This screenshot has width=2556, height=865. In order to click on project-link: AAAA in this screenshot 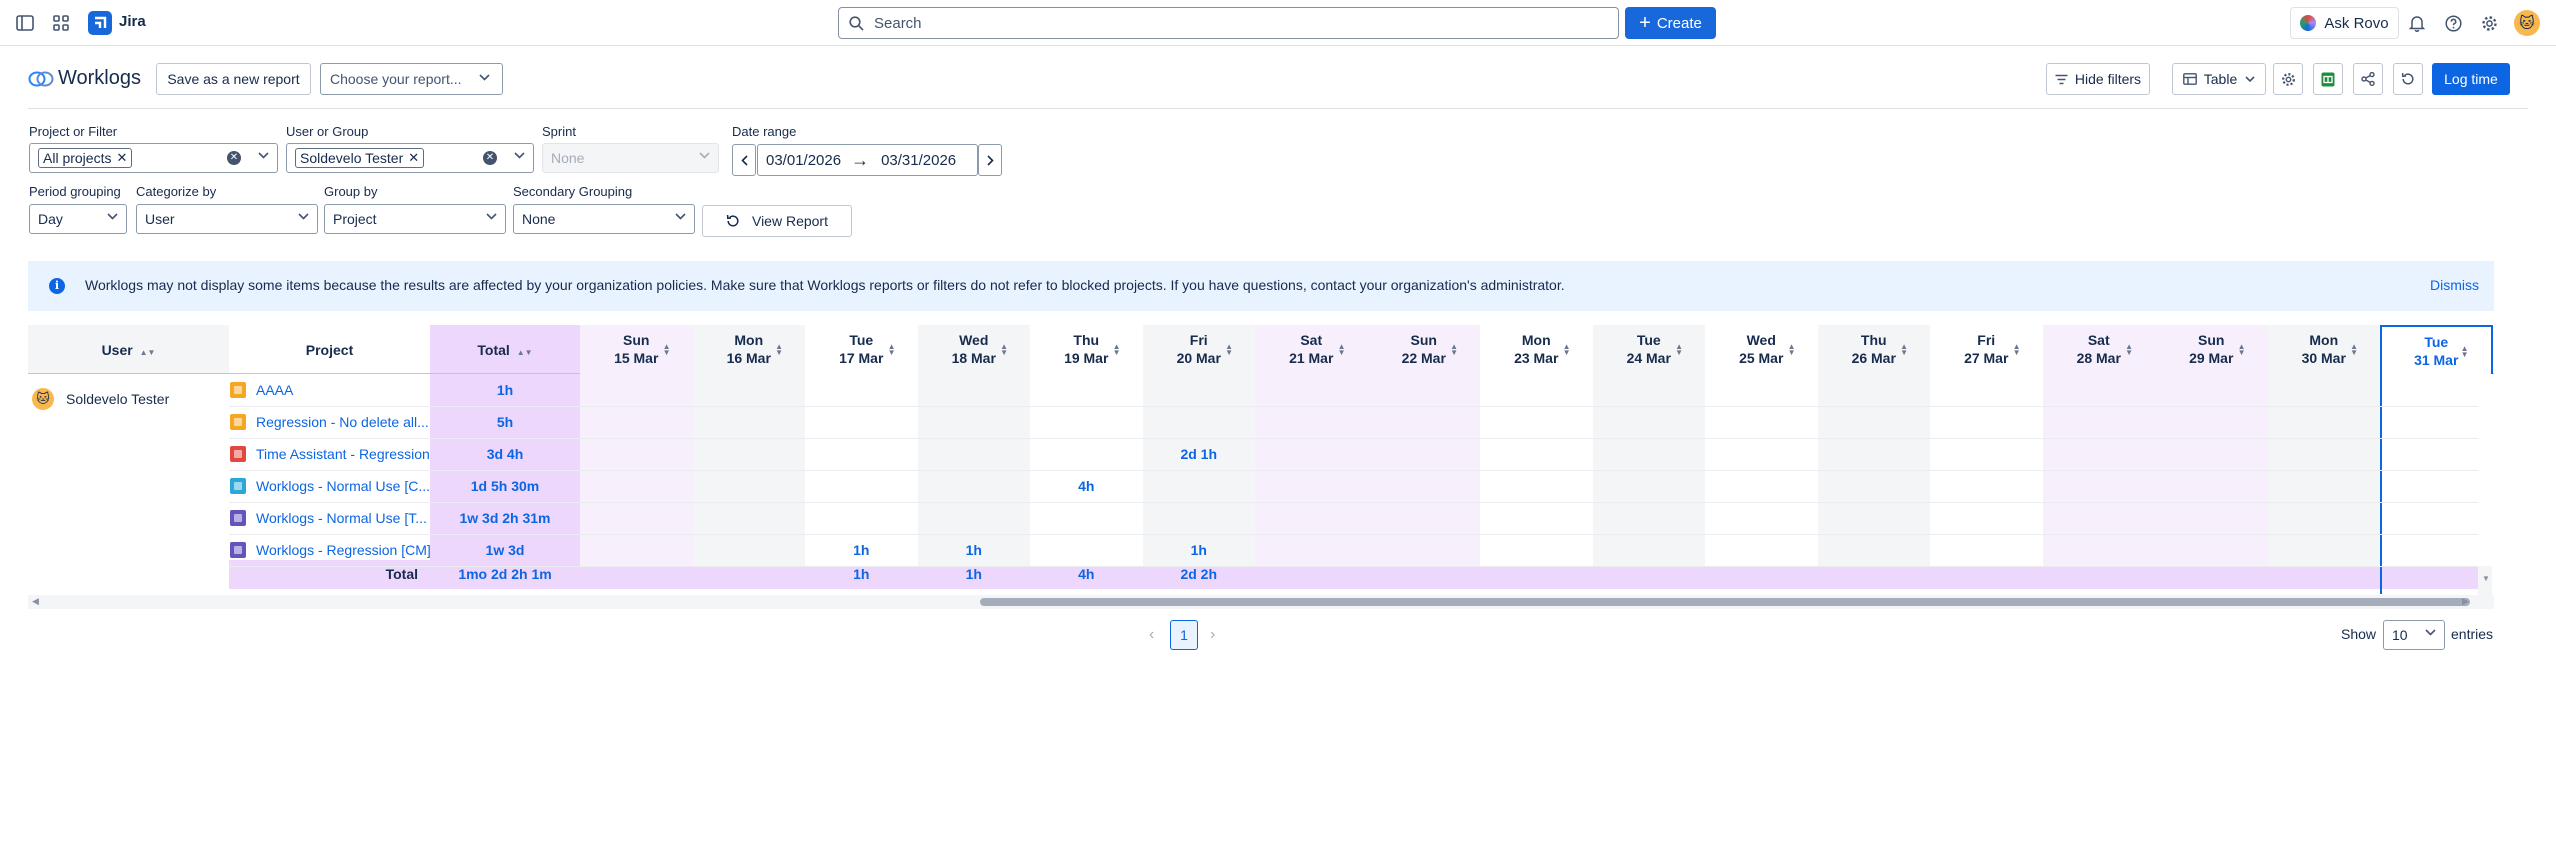, I will do `click(274, 390)`.